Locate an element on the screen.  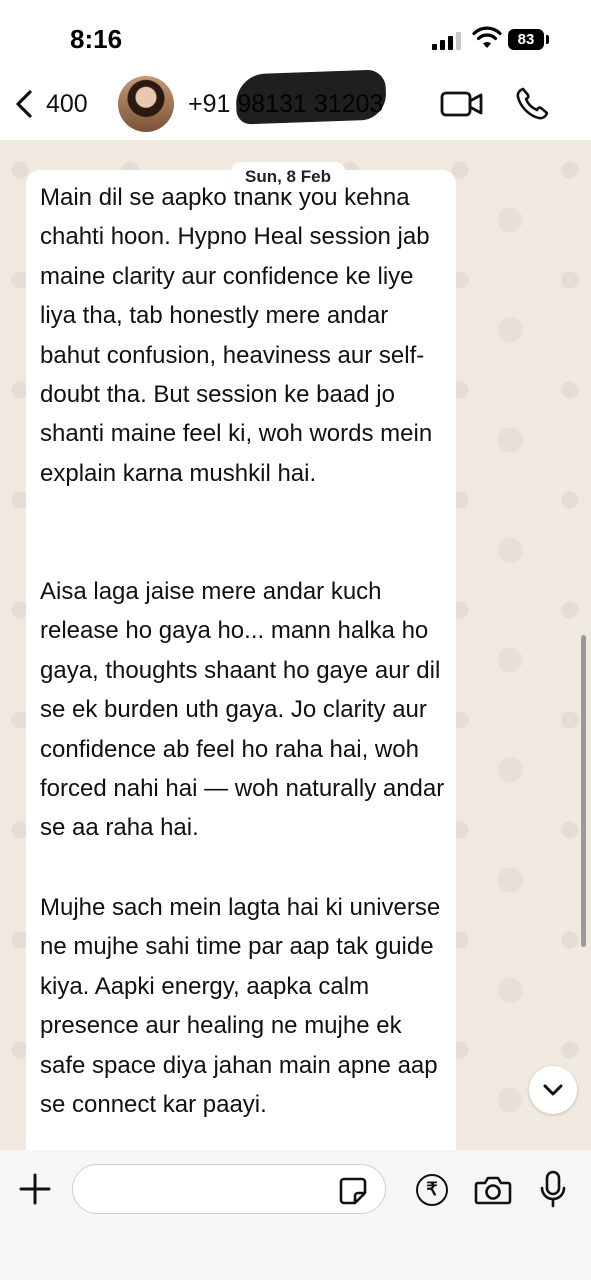
chat-header: 400 +91 98131 31203 is located at coordinates (295, 104).